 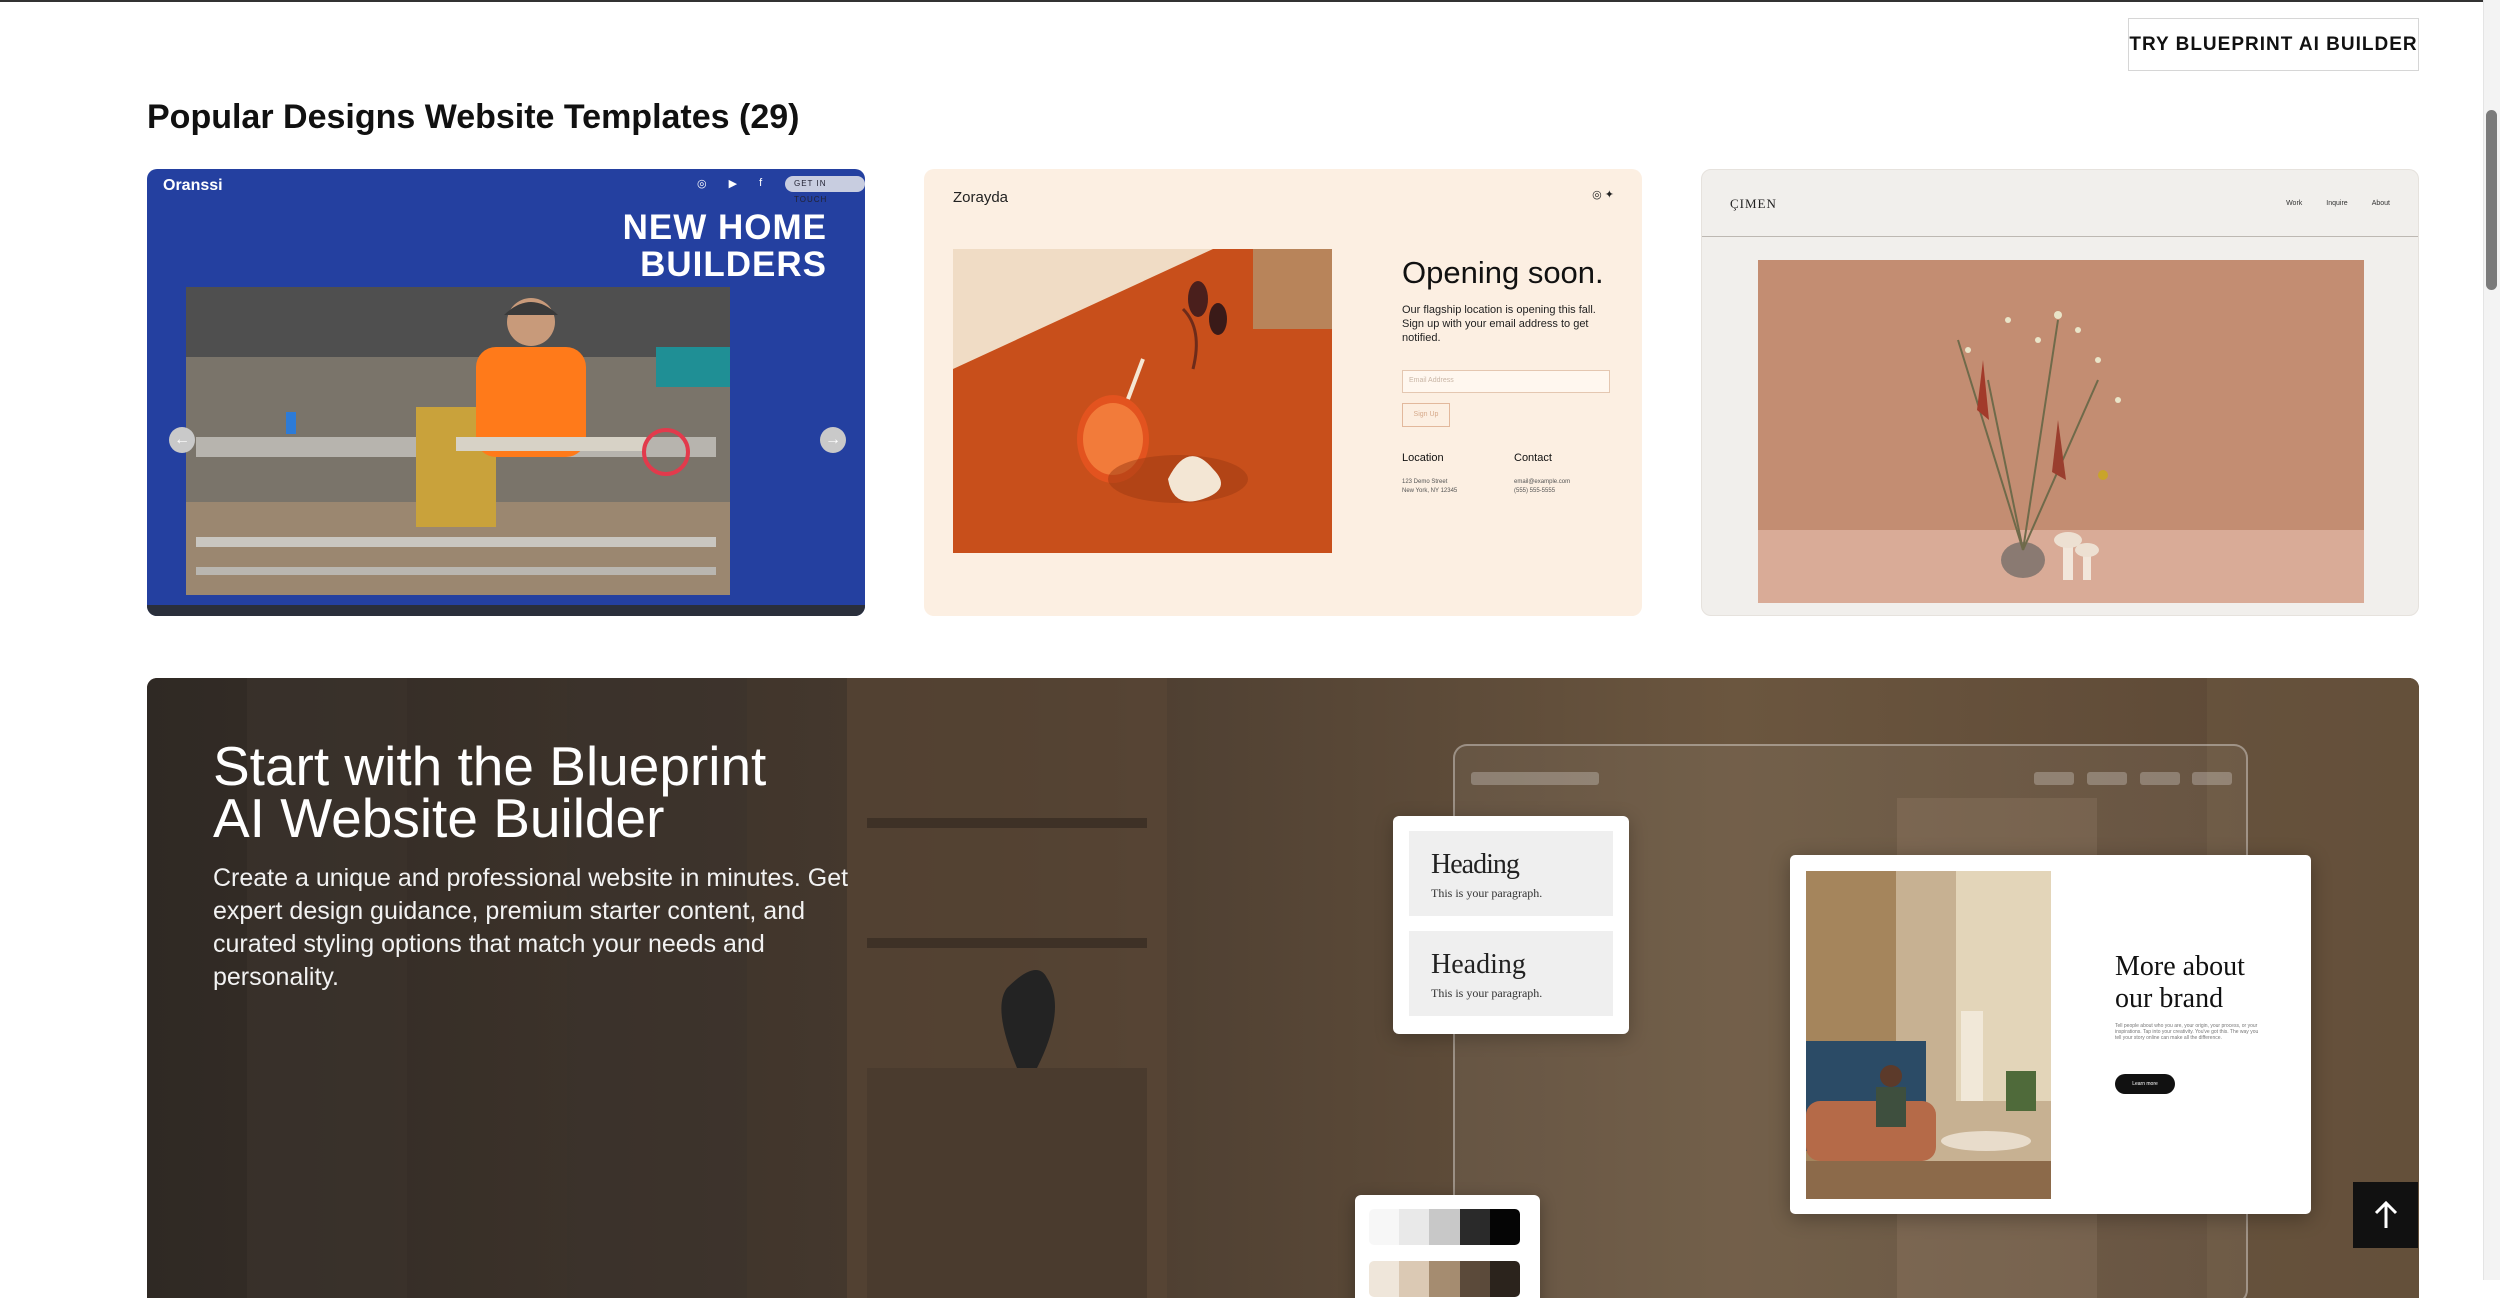 What do you see at coordinates (1426, 415) in the screenshot?
I see `sign-up-button: Sign Up` at bounding box center [1426, 415].